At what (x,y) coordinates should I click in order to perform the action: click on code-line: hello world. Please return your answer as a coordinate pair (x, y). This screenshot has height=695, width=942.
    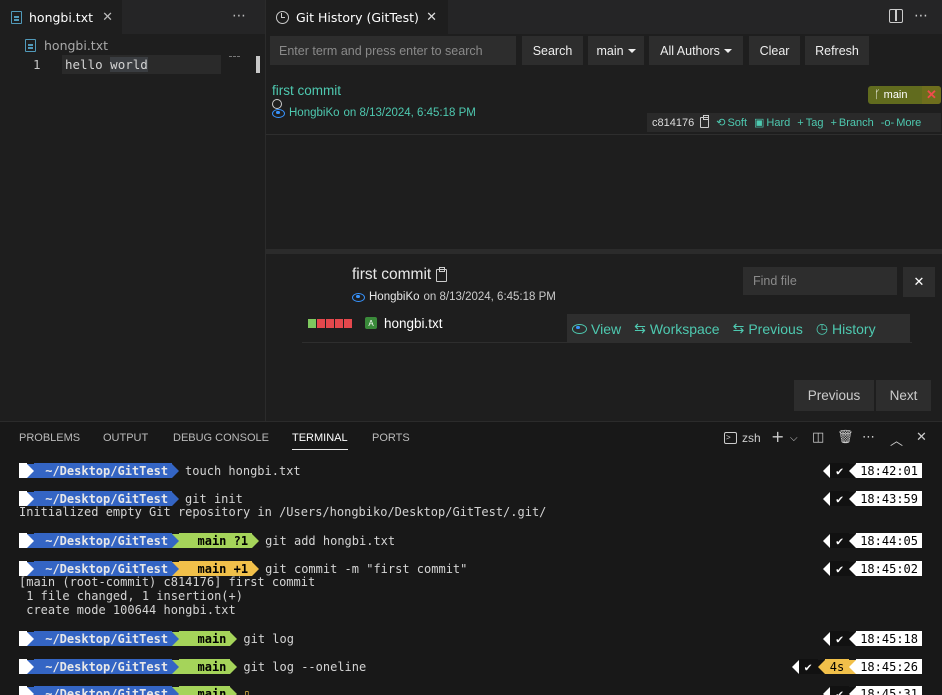
    Looking at the image, I should click on (106, 64).